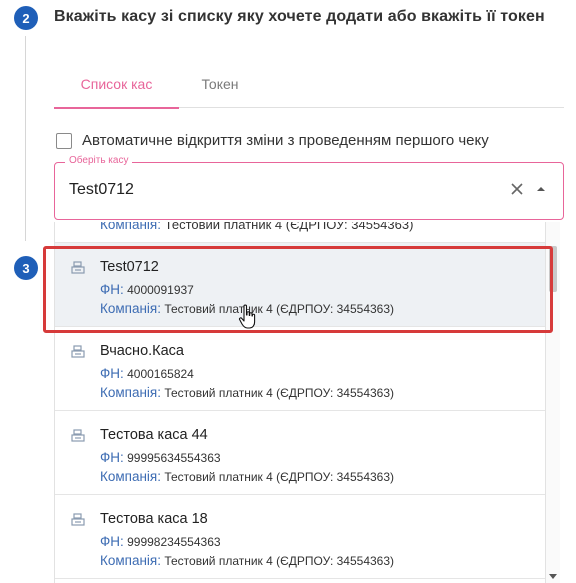  I want to click on item-name: Test0712, so click(129, 267).